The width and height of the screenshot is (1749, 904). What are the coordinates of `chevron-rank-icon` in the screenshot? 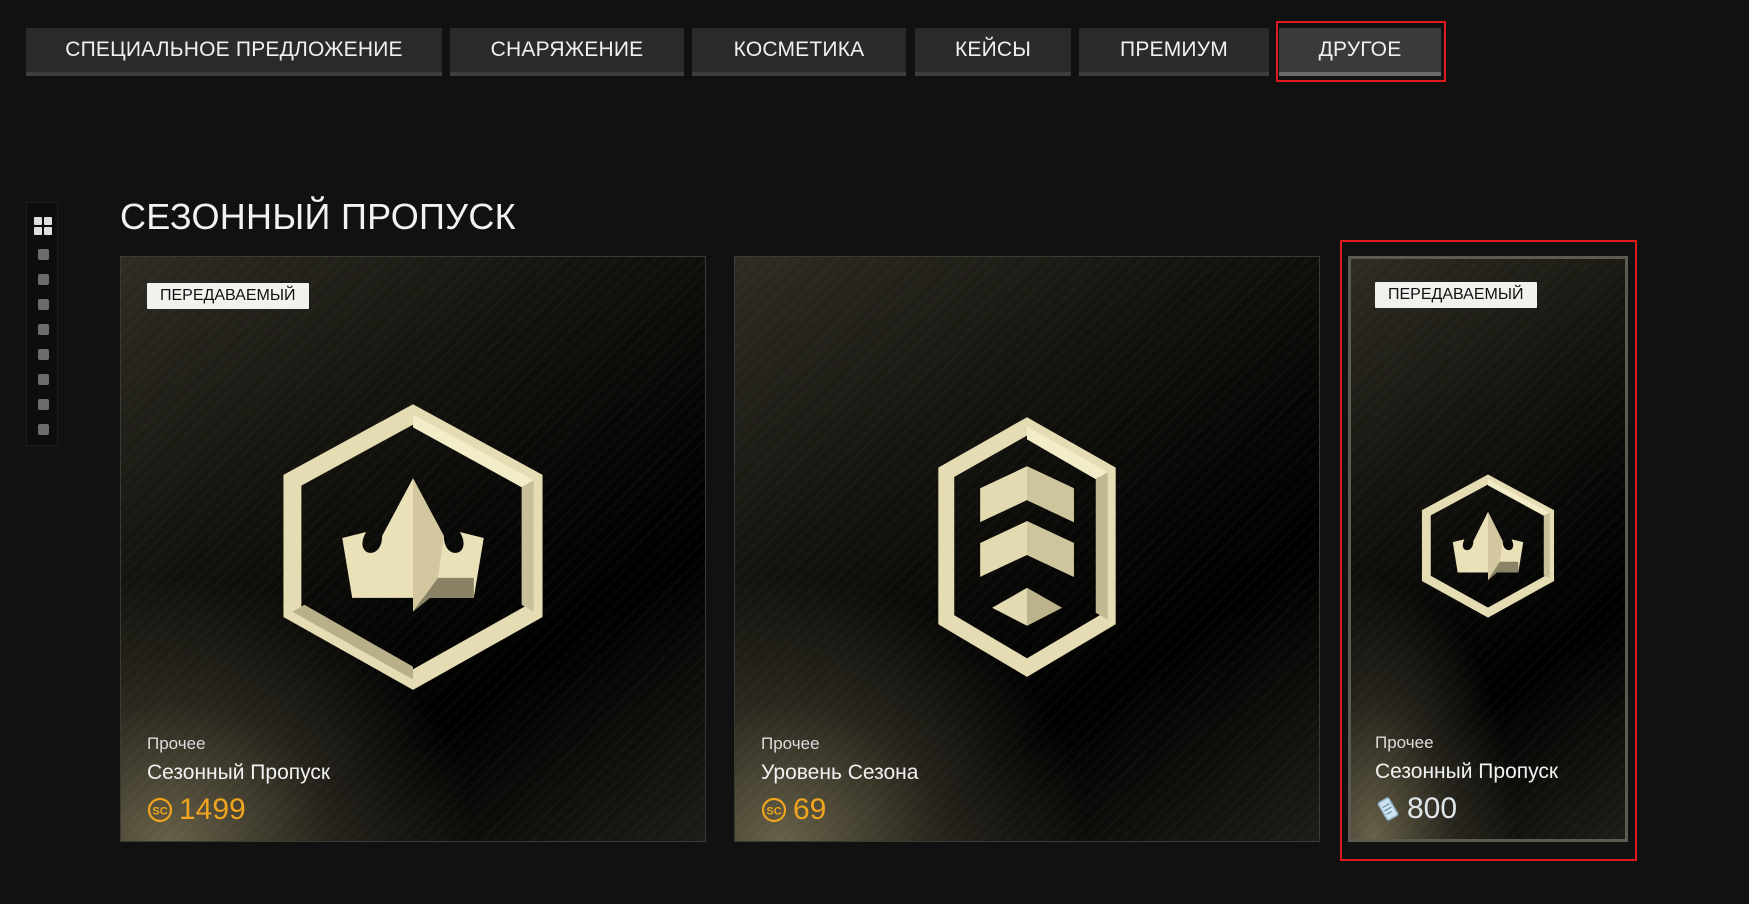 It's located at (1027, 547).